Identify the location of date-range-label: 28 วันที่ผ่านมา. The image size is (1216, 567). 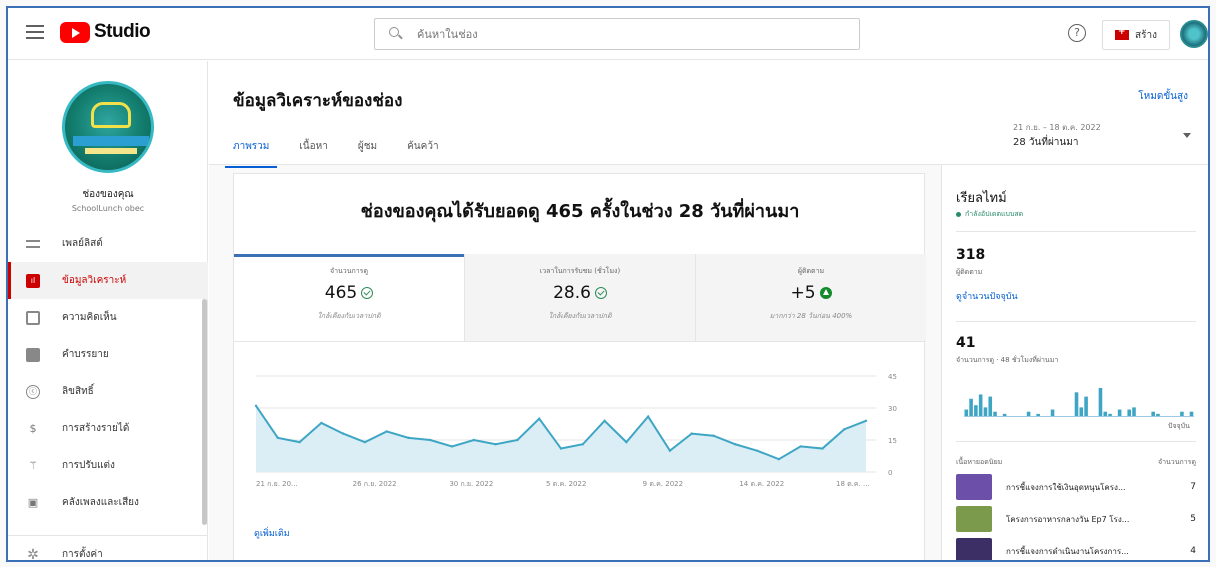
(1045, 142).